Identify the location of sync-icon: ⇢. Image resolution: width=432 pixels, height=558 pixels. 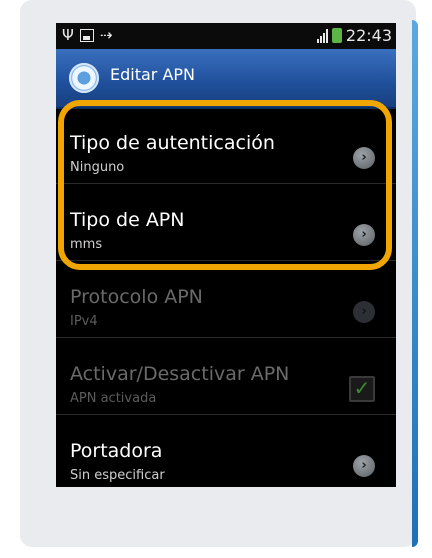
(106, 35).